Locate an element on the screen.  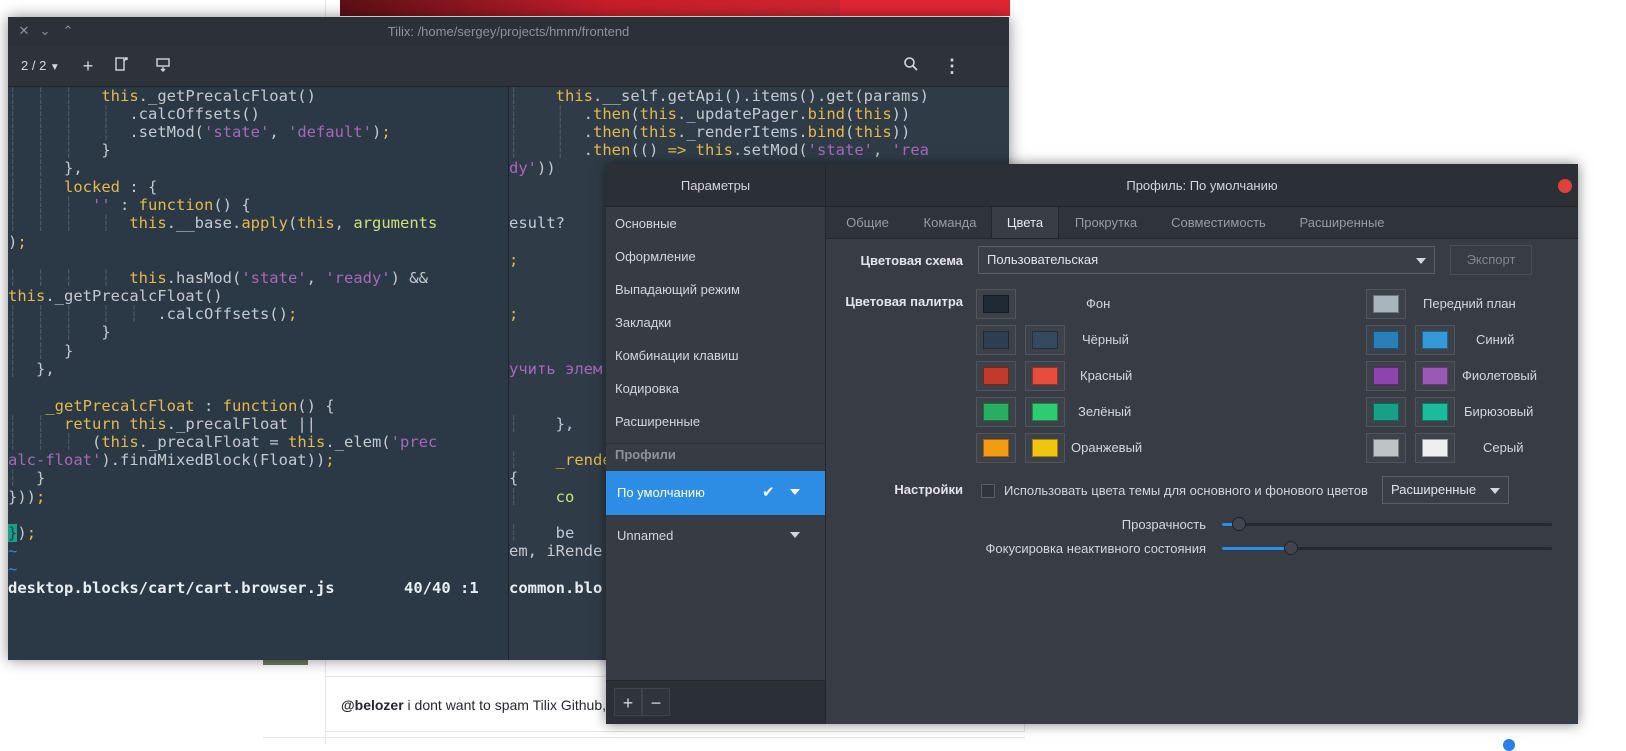
profile-title: Профиль: По умолчанию is located at coordinates (1202, 185).